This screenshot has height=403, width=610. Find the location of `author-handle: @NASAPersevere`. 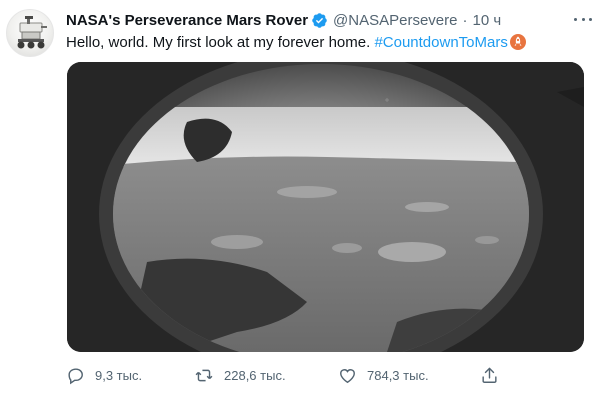

author-handle: @NASAPersevere is located at coordinates (395, 20).